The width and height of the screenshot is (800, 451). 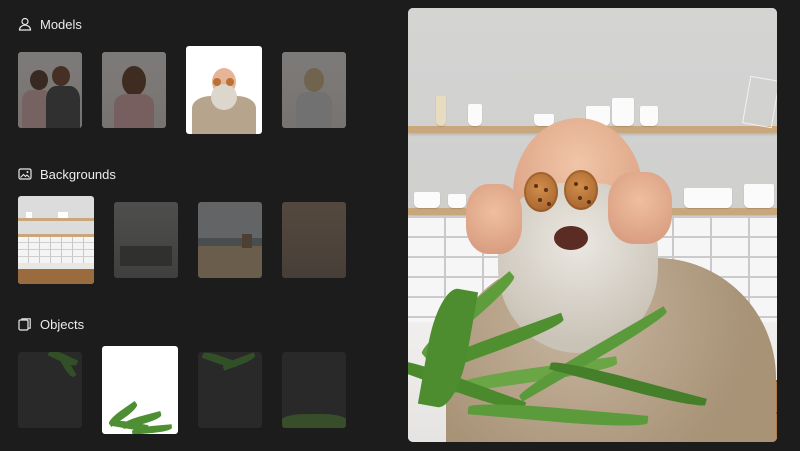 I want to click on models-header: Models, so click(x=50, y=24).